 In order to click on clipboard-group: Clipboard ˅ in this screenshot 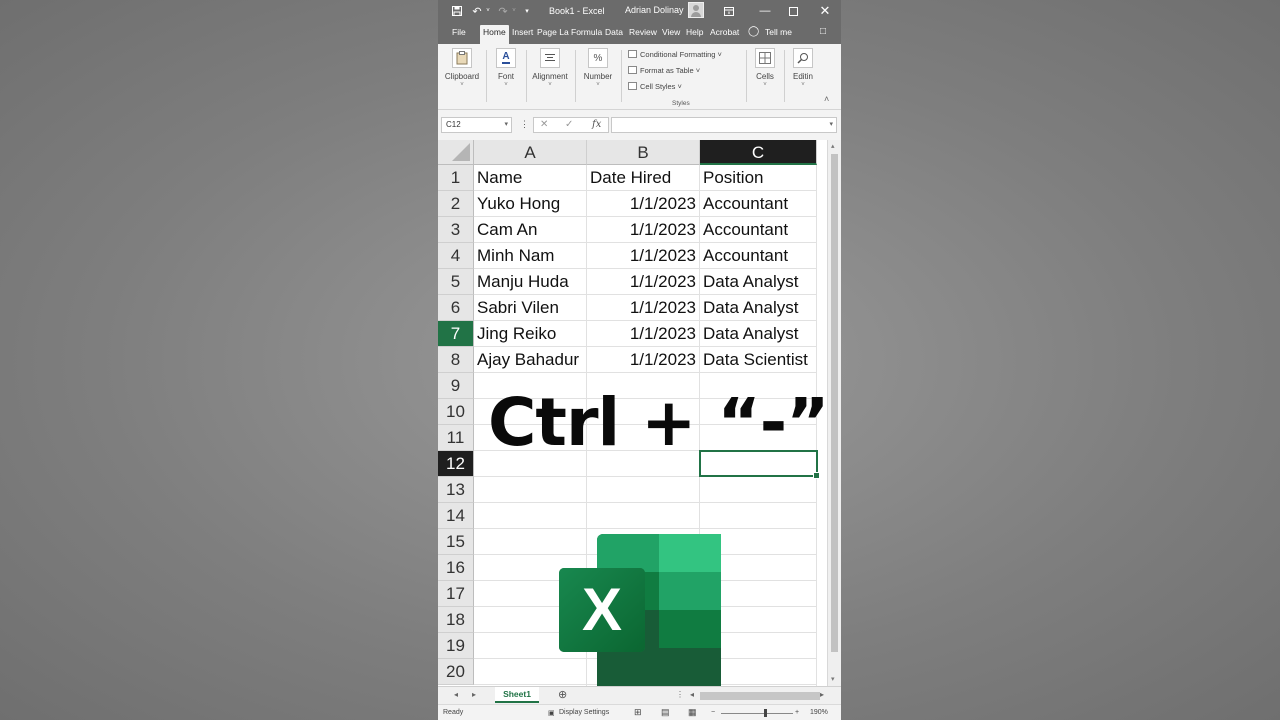, I will do `click(462, 68)`.